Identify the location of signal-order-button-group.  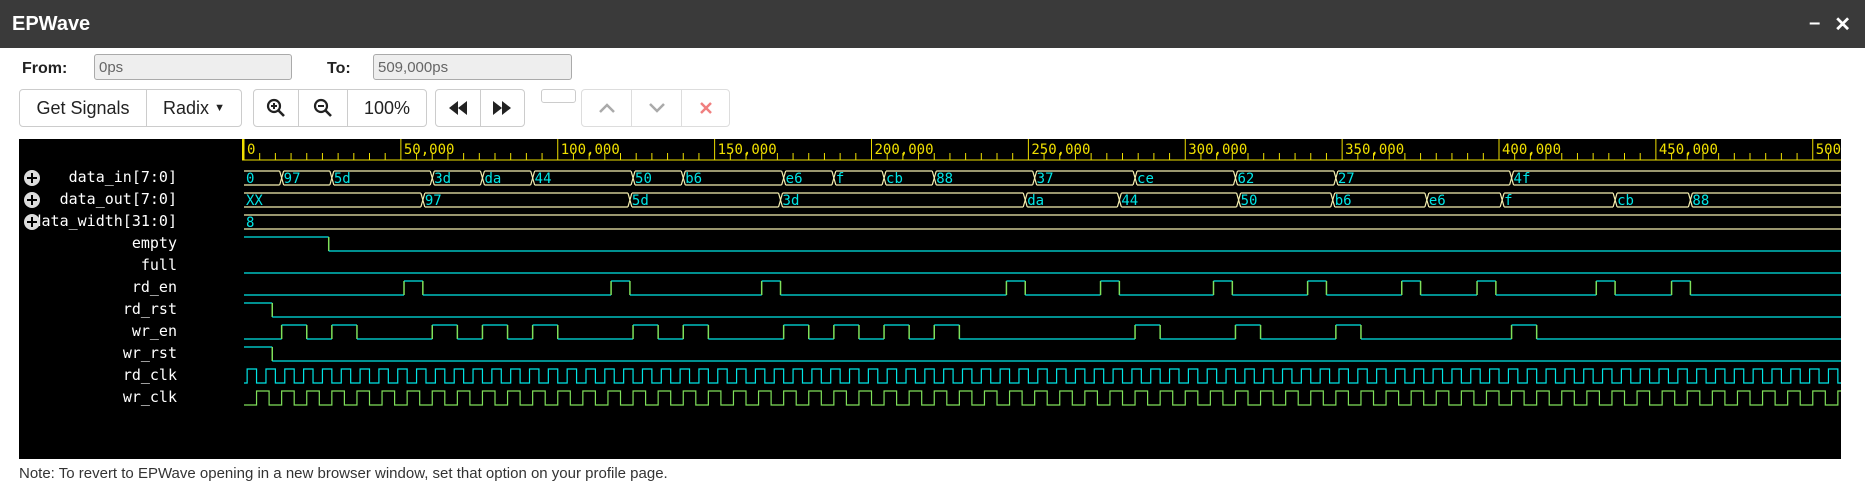
(655, 108).